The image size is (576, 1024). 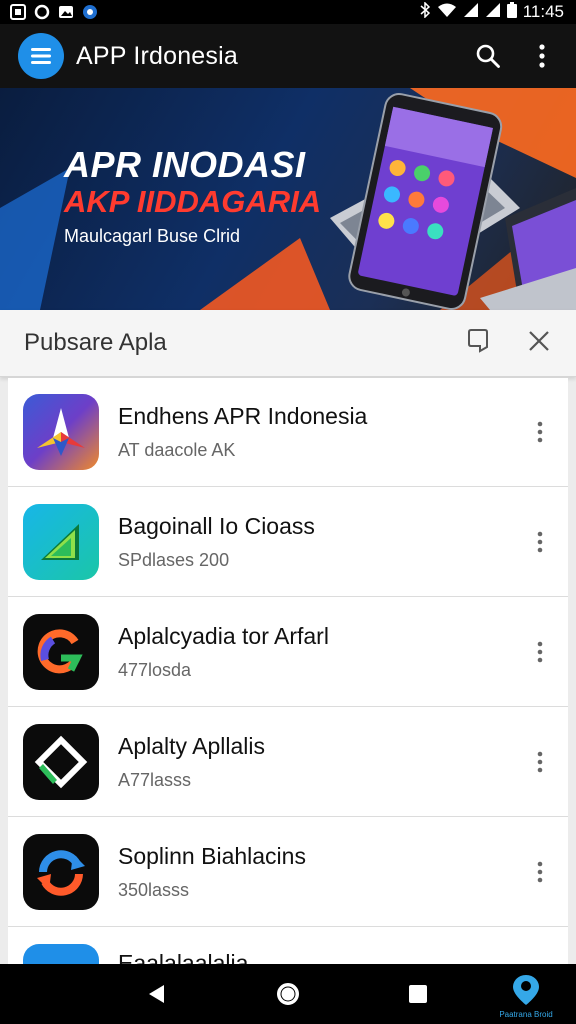 I want to click on app-subtitle: A77lasss, so click(x=155, y=780).